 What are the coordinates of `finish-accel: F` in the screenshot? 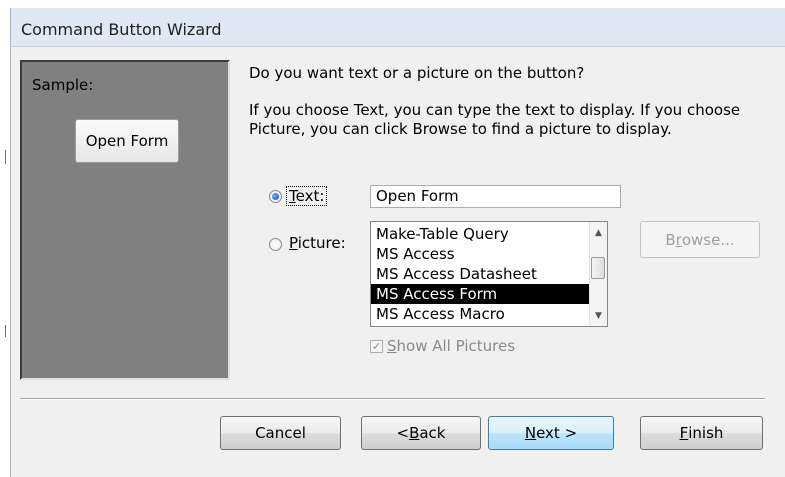 It's located at (684, 433).